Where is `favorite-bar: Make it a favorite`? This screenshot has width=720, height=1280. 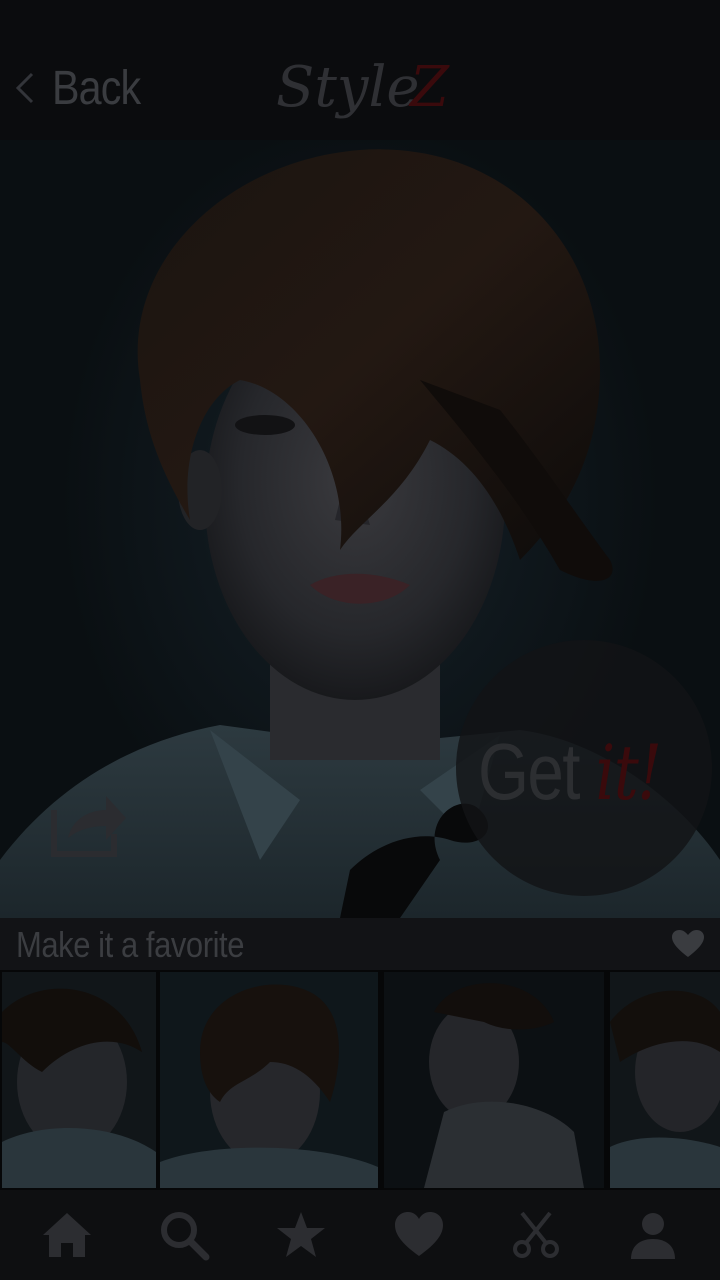 favorite-bar: Make it a favorite is located at coordinates (360, 944).